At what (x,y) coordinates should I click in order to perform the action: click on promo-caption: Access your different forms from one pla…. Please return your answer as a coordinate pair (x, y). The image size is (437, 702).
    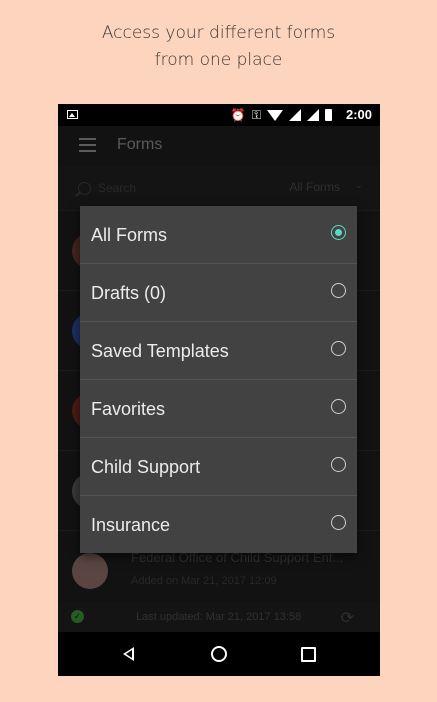
    Looking at the image, I should click on (218, 47).